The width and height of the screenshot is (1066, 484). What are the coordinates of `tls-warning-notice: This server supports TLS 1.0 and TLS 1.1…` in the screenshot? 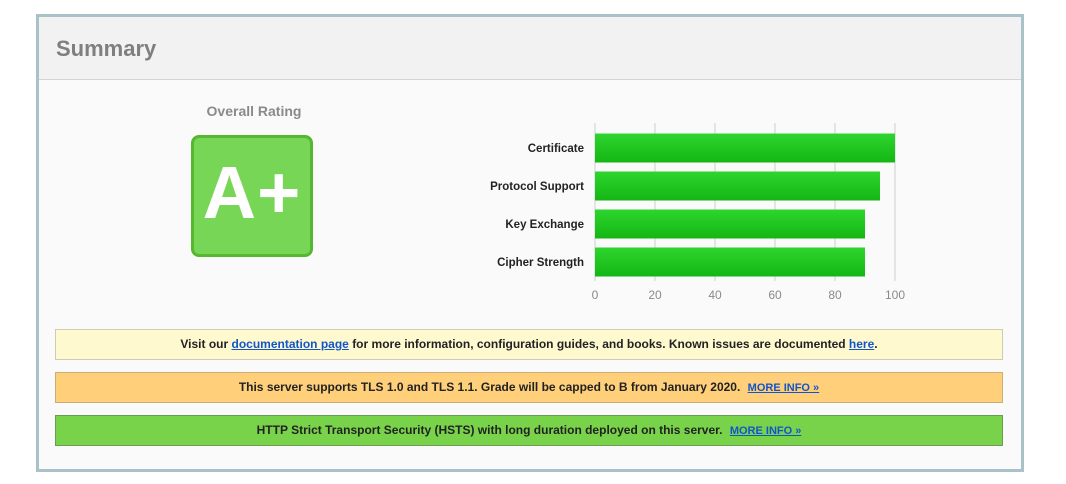 It's located at (529, 387).